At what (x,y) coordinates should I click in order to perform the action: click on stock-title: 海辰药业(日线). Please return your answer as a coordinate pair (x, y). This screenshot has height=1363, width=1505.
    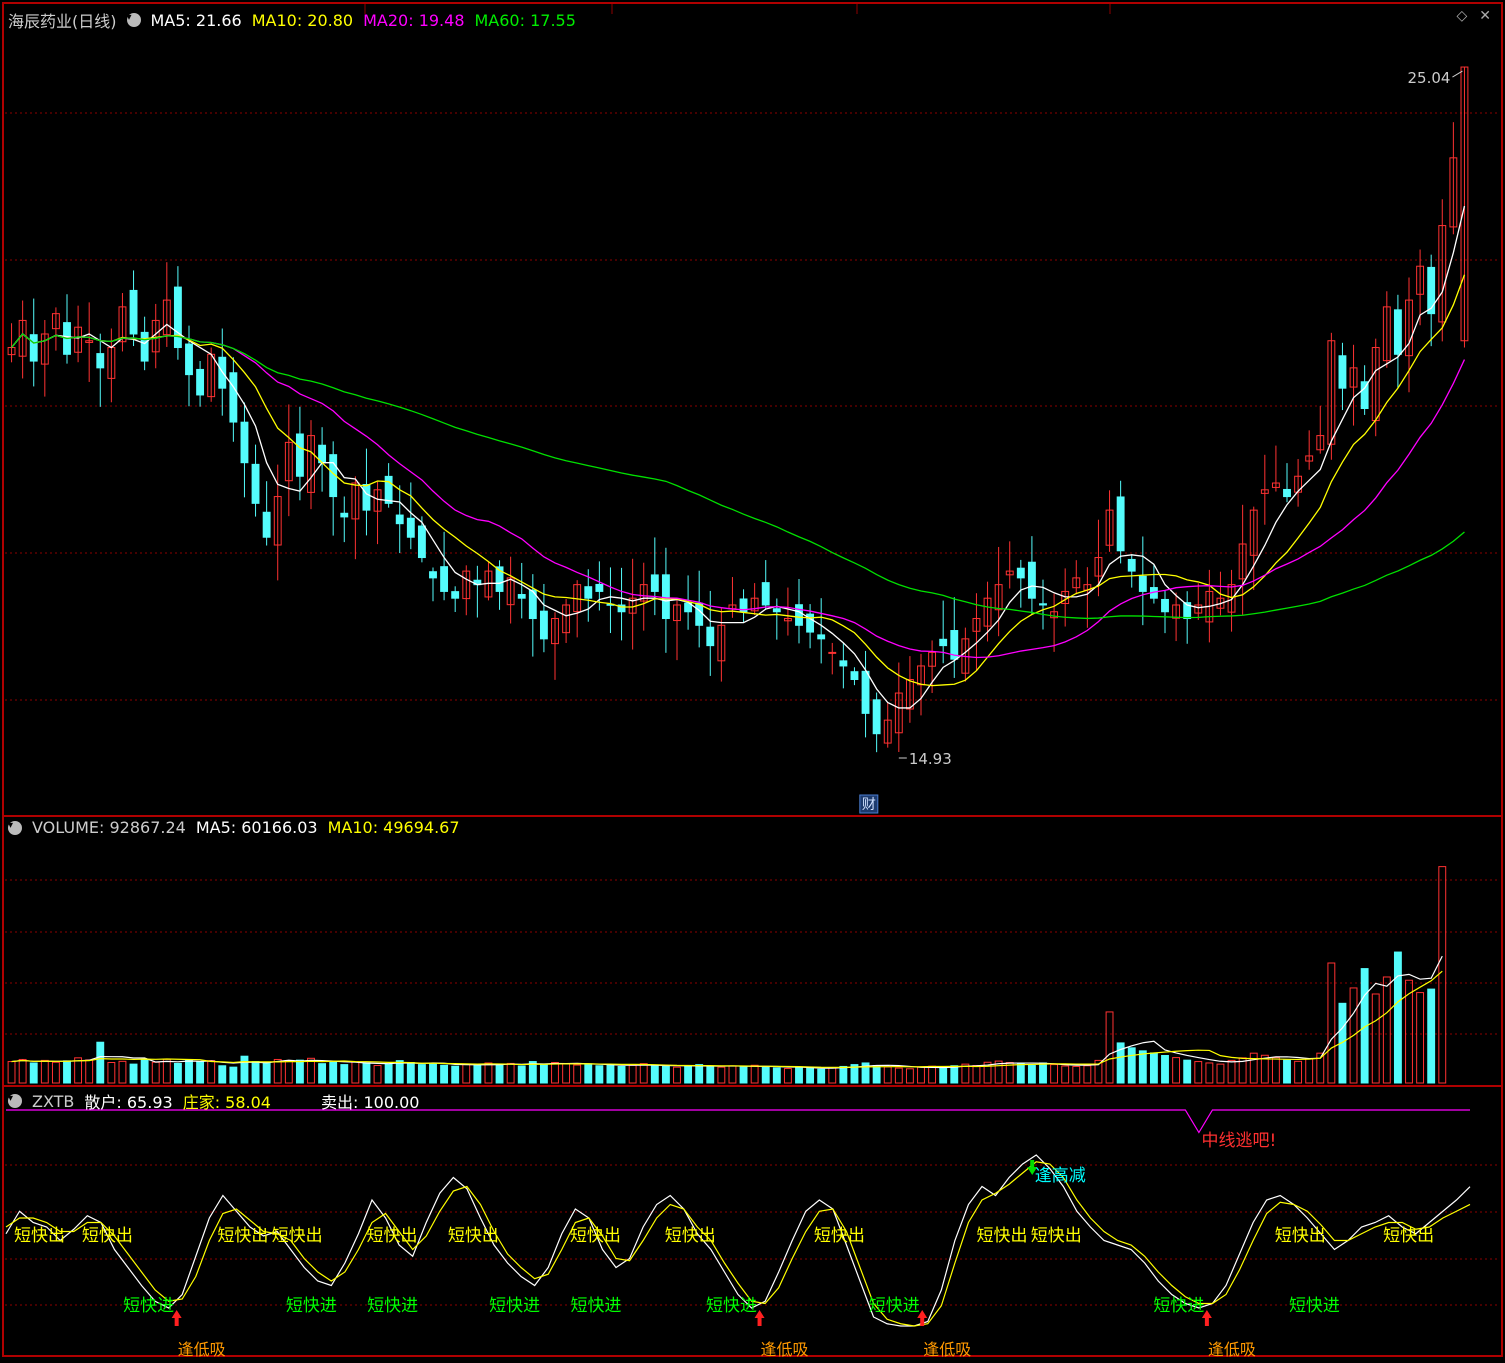
    Looking at the image, I should click on (62, 20).